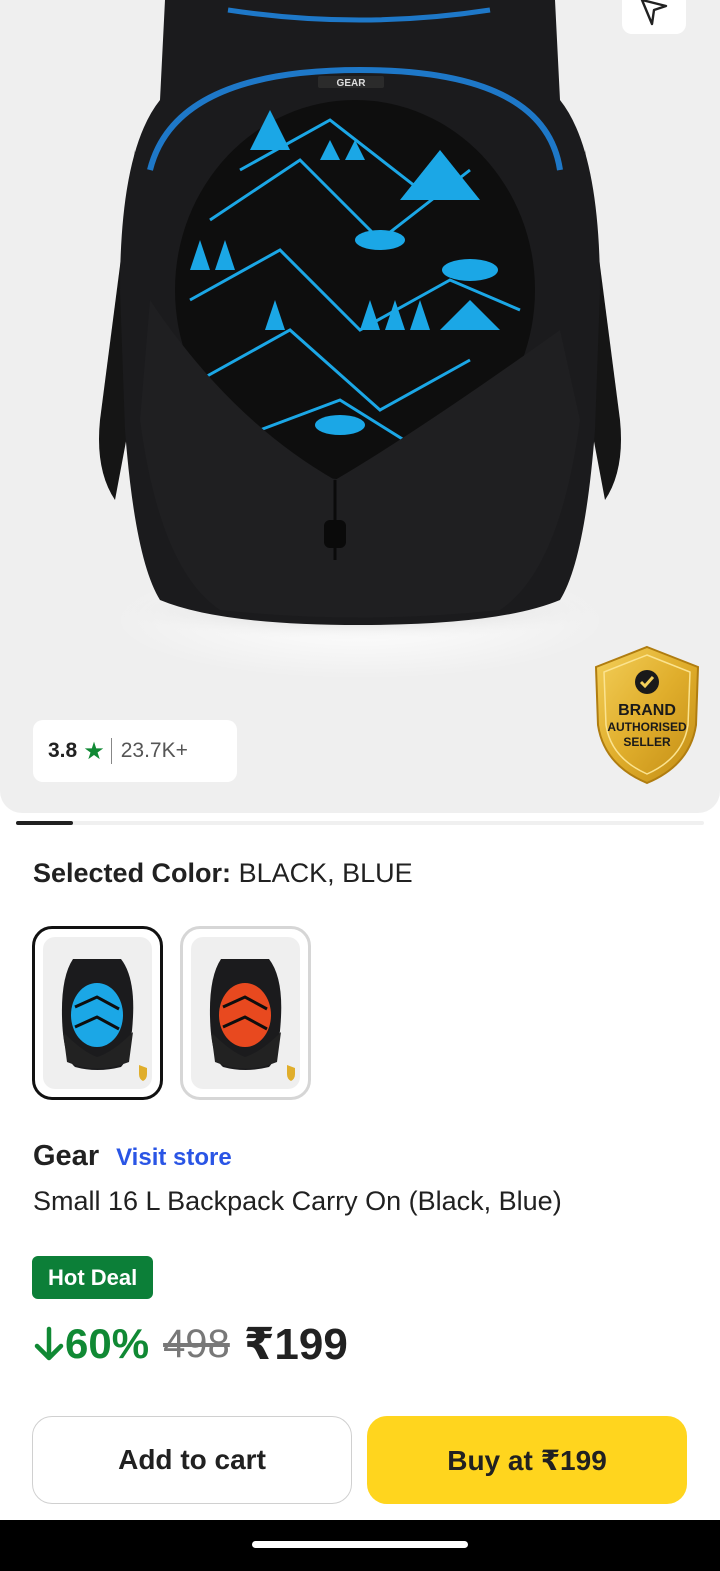 Image resolution: width=720 pixels, height=1571 pixels. Describe the element at coordinates (352, 83) in the screenshot. I see `bag-logo: GEAR` at that location.